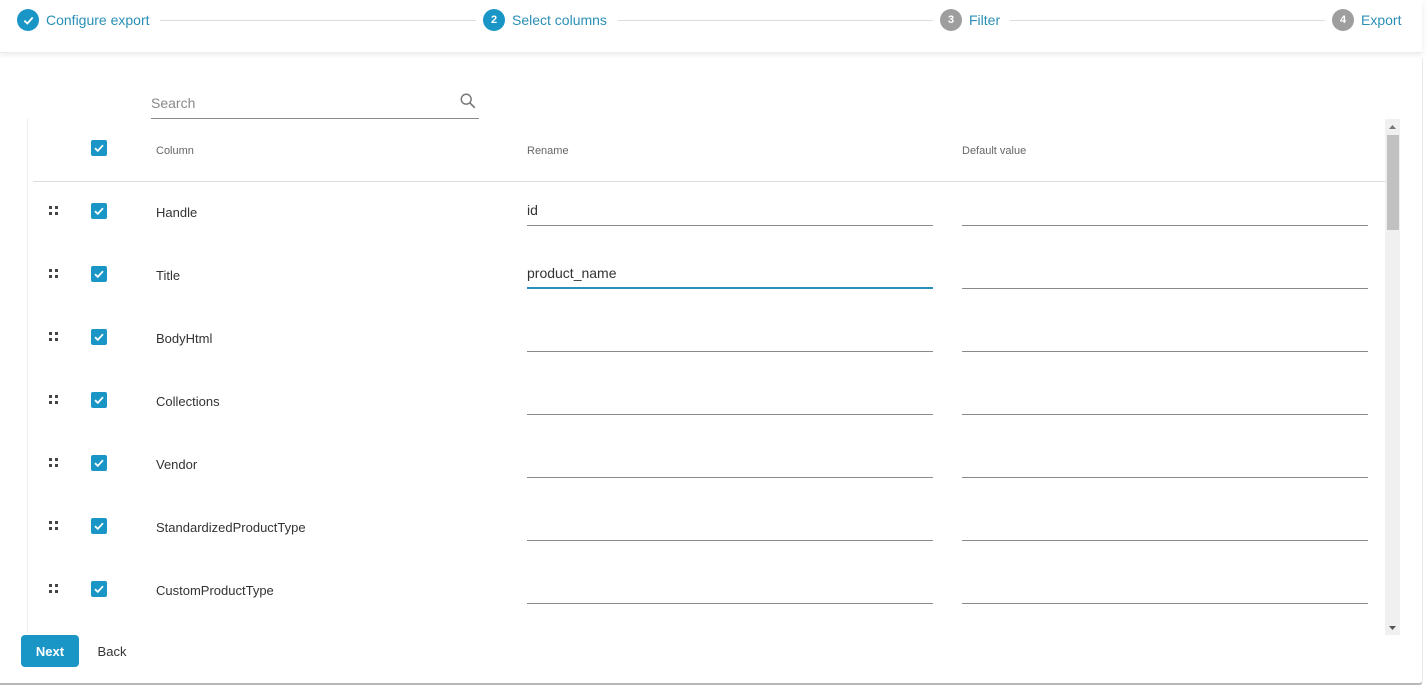 The height and width of the screenshot is (692, 1427). I want to click on table-row: CustomProductType, so click(706, 590).